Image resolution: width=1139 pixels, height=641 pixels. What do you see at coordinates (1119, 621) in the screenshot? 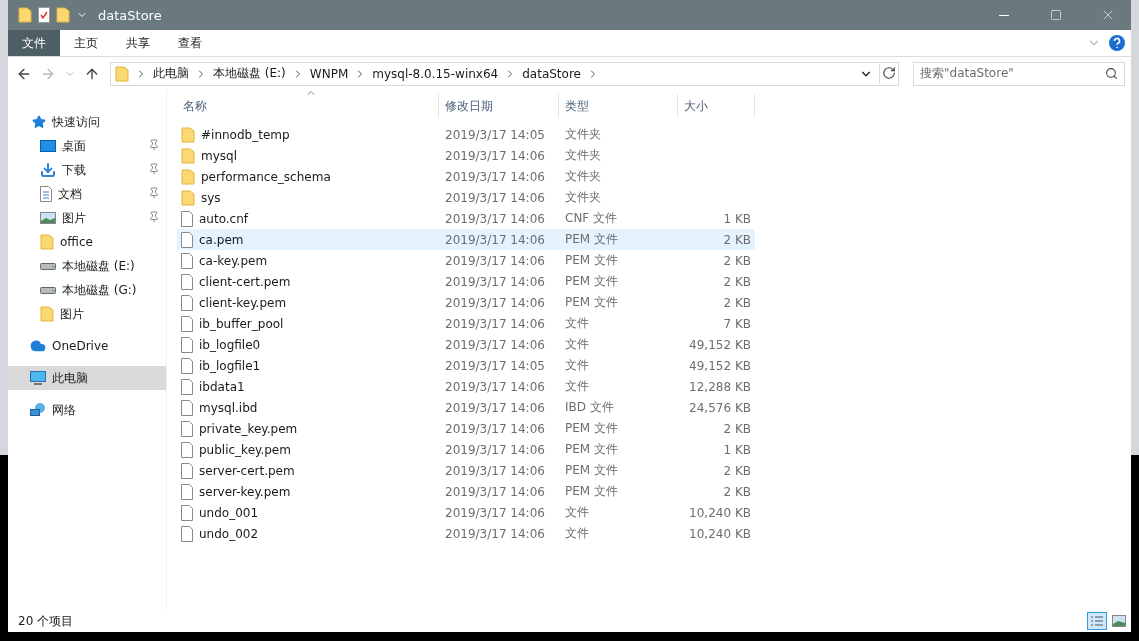
I see `thumbnail-view-button` at bounding box center [1119, 621].